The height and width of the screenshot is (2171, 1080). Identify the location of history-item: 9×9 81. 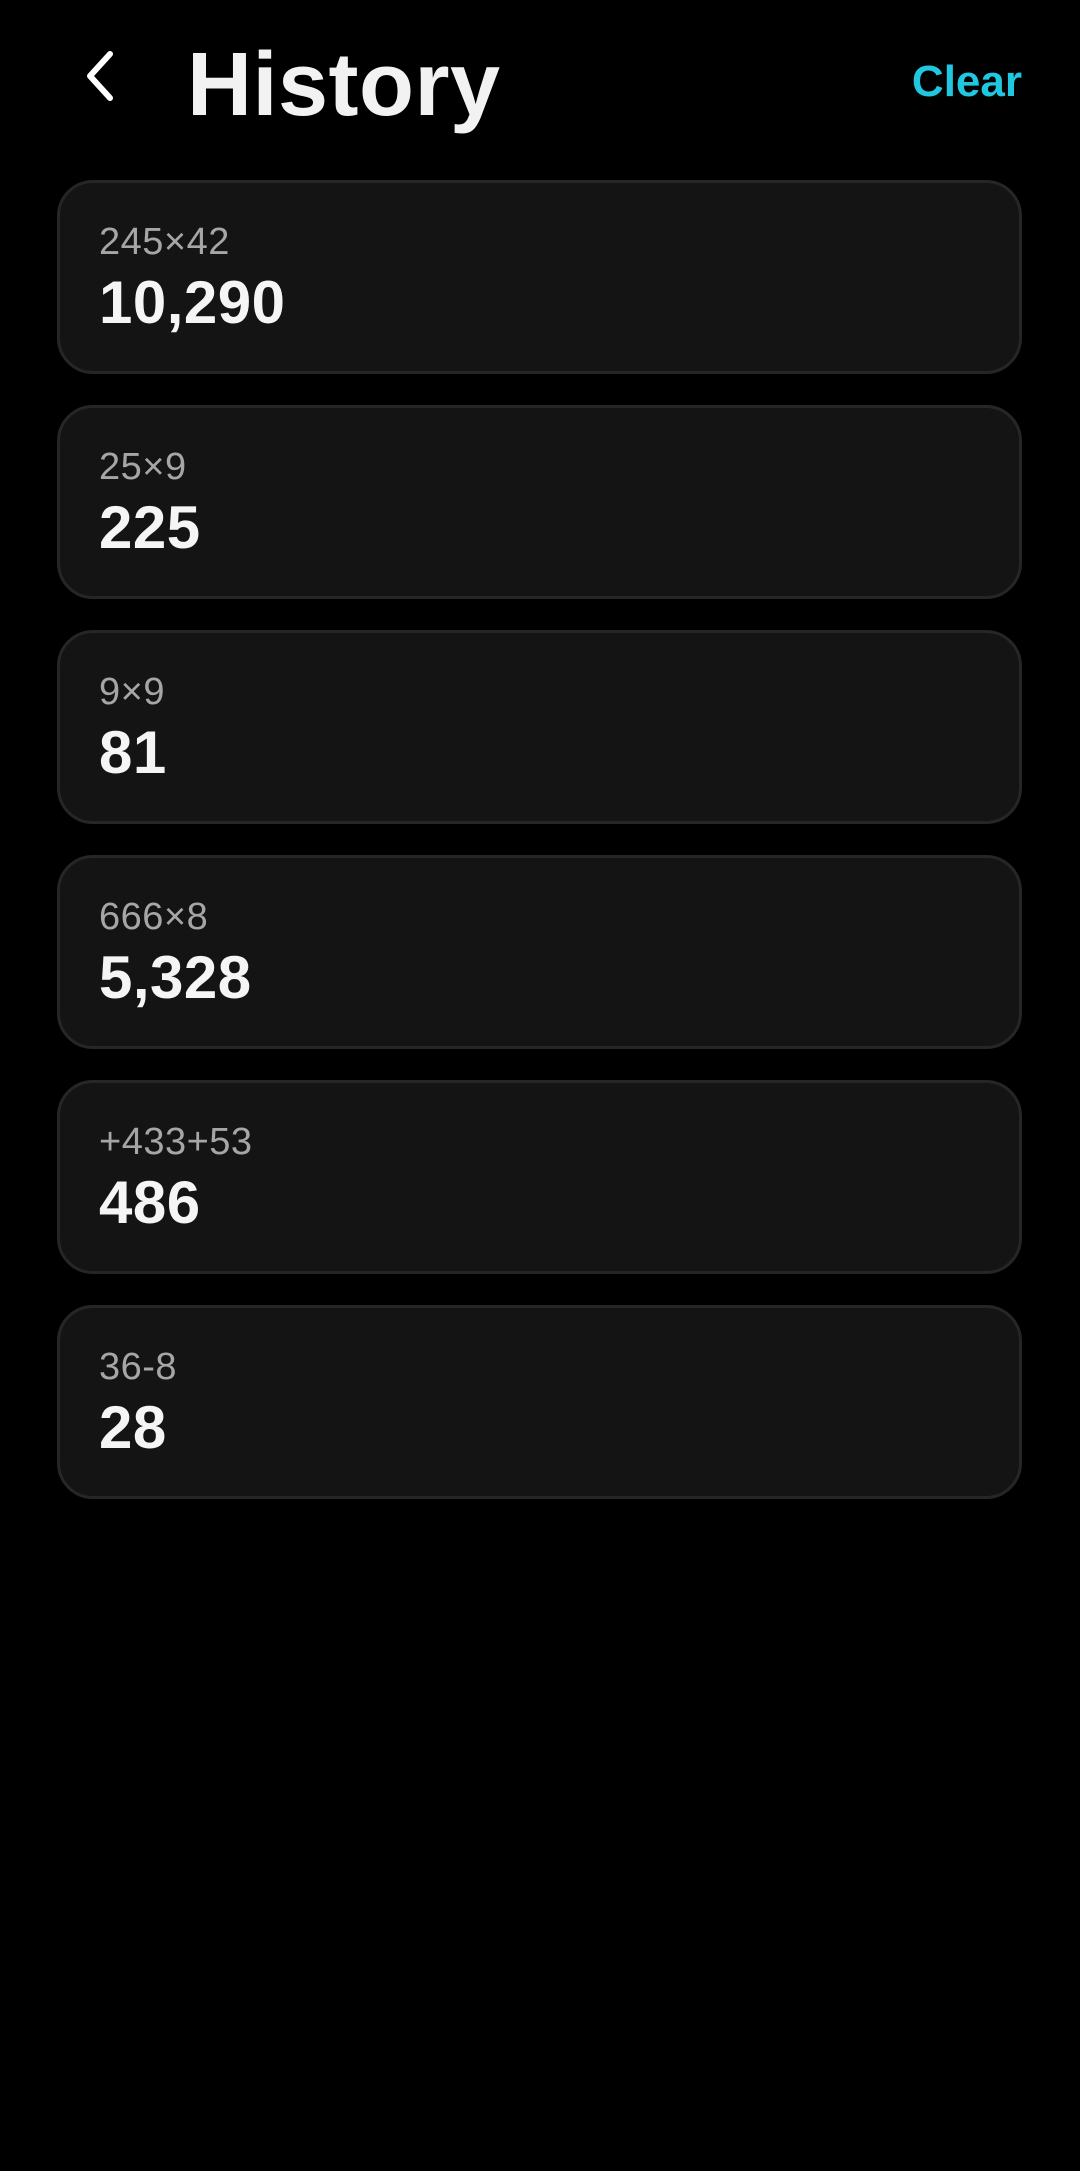
(539, 727).